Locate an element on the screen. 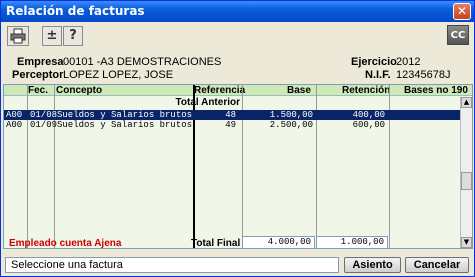 The width and height of the screenshot is (475, 277). close-button: ✕ is located at coordinates (462, 11).